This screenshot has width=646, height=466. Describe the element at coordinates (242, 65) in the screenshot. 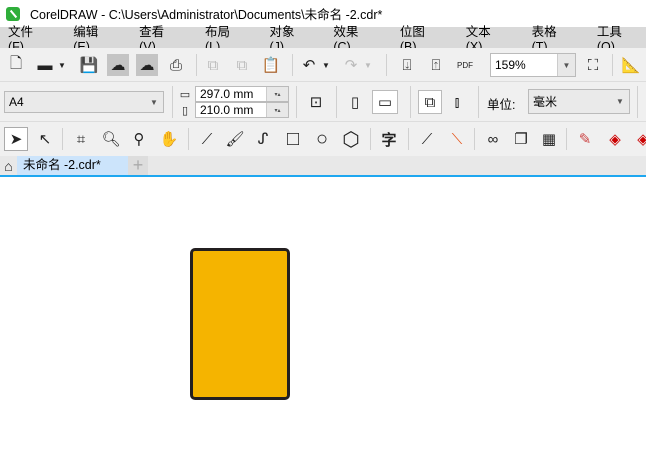

I see `copy-icon: ⧉` at that location.